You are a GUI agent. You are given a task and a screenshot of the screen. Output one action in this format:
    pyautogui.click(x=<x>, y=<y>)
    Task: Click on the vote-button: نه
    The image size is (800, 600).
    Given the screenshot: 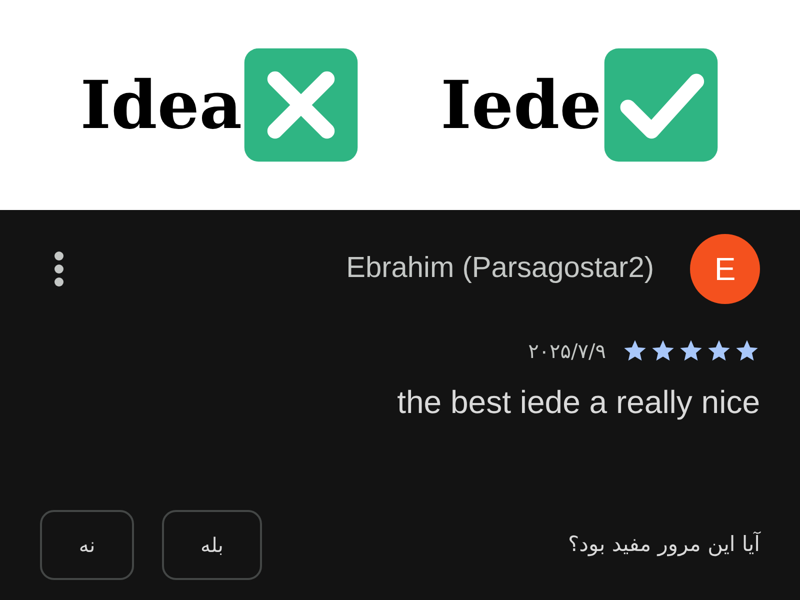 What is the action you would take?
    pyautogui.click(x=87, y=545)
    